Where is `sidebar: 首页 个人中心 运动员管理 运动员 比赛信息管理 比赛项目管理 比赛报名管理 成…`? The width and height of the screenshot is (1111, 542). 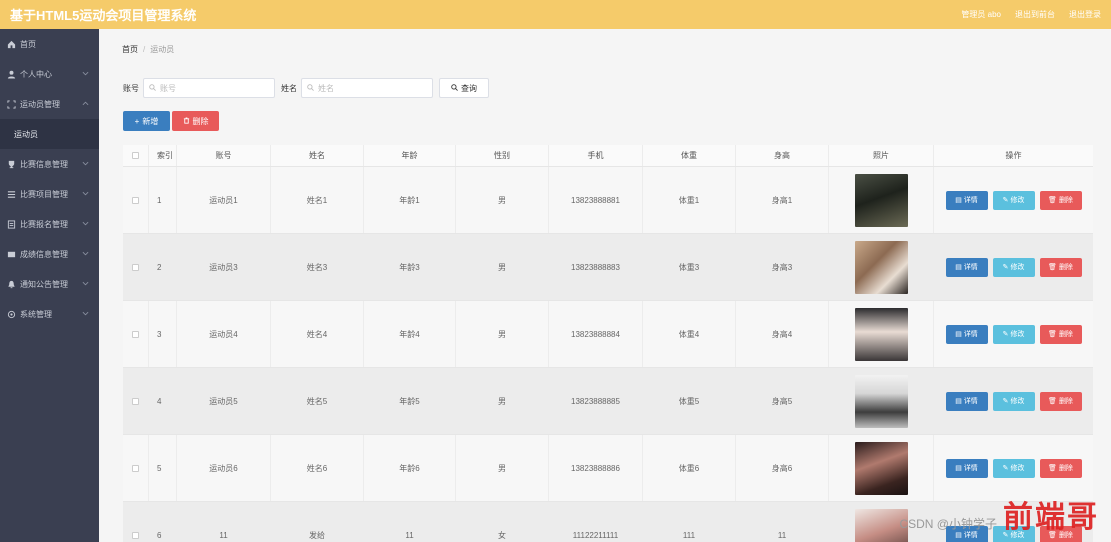
sidebar: 首页 个人中心 运动员管理 运动员 比赛信息管理 比赛项目管理 比赛报名管理 成… is located at coordinates (49, 285).